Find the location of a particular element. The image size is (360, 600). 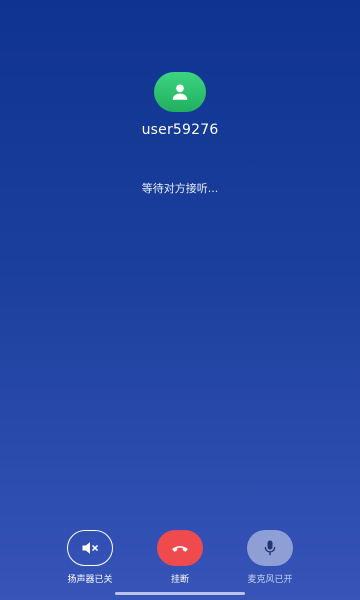

call-controls: 扬声器已关 挂断 麦克风已开 is located at coordinates (180, 560).